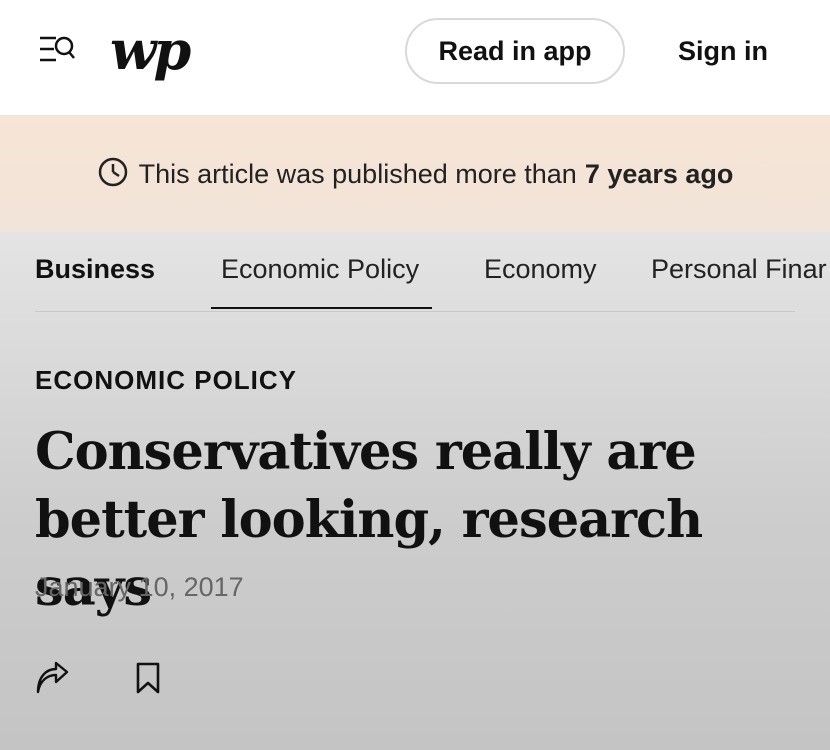 This screenshot has height=750, width=830. What do you see at coordinates (148, 678) in the screenshot?
I see `bookmark-icon` at bounding box center [148, 678].